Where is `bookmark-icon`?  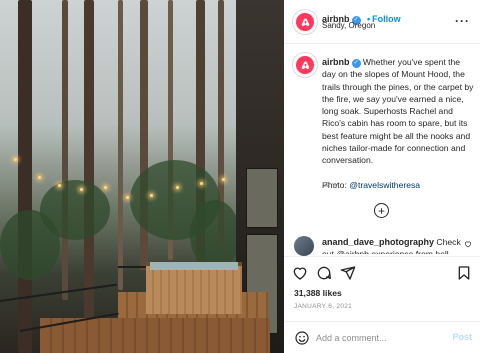
bookmark-icon is located at coordinates (464, 273).